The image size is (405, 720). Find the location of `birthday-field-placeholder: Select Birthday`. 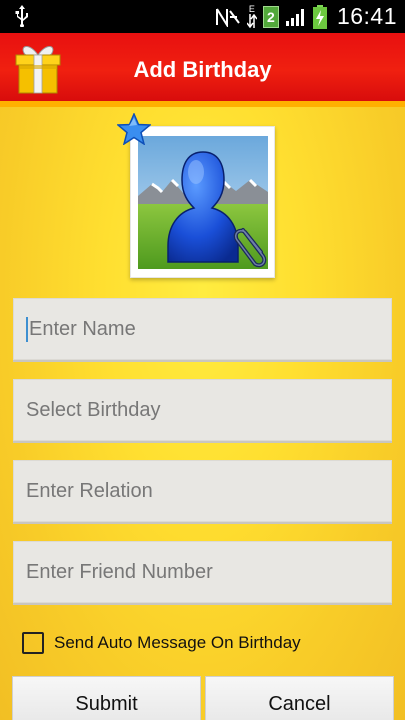

birthday-field-placeholder: Select Birthday is located at coordinates (93, 409).